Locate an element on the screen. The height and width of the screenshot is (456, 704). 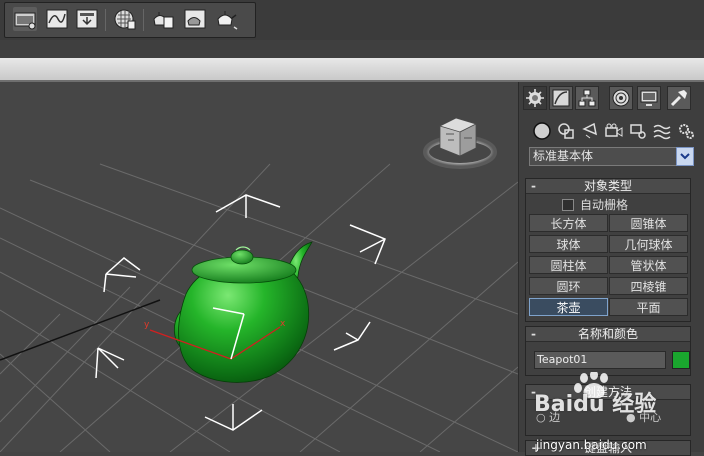
edge-radio: ○ 边 is located at coordinates (548, 417).